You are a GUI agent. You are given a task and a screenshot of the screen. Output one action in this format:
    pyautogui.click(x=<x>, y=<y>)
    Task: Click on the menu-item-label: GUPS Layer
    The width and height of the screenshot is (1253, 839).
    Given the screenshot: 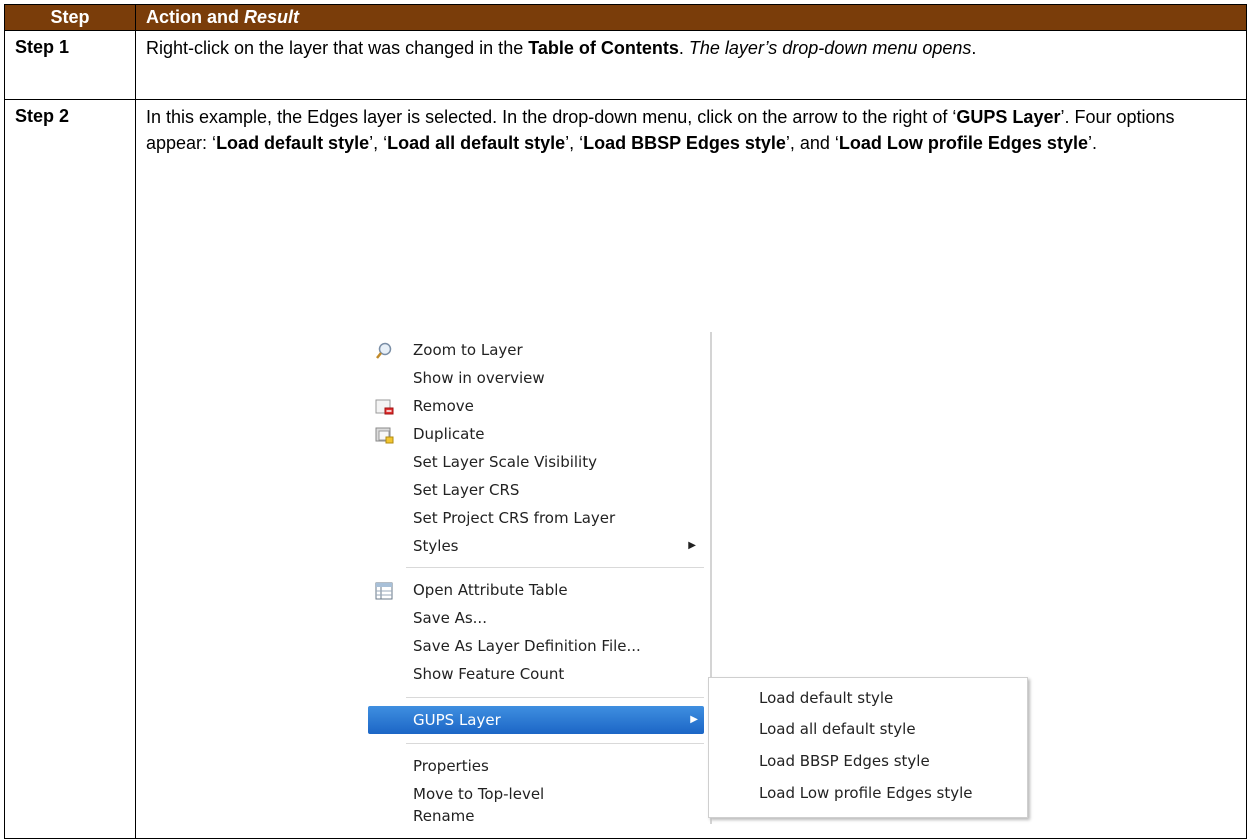 What is the action you would take?
    pyautogui.click(x=457, y=720)
    